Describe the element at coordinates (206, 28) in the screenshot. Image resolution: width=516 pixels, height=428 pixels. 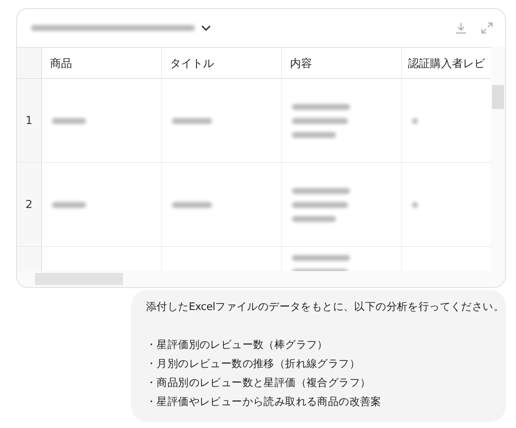
I see `chevron-down-icon` at that location.